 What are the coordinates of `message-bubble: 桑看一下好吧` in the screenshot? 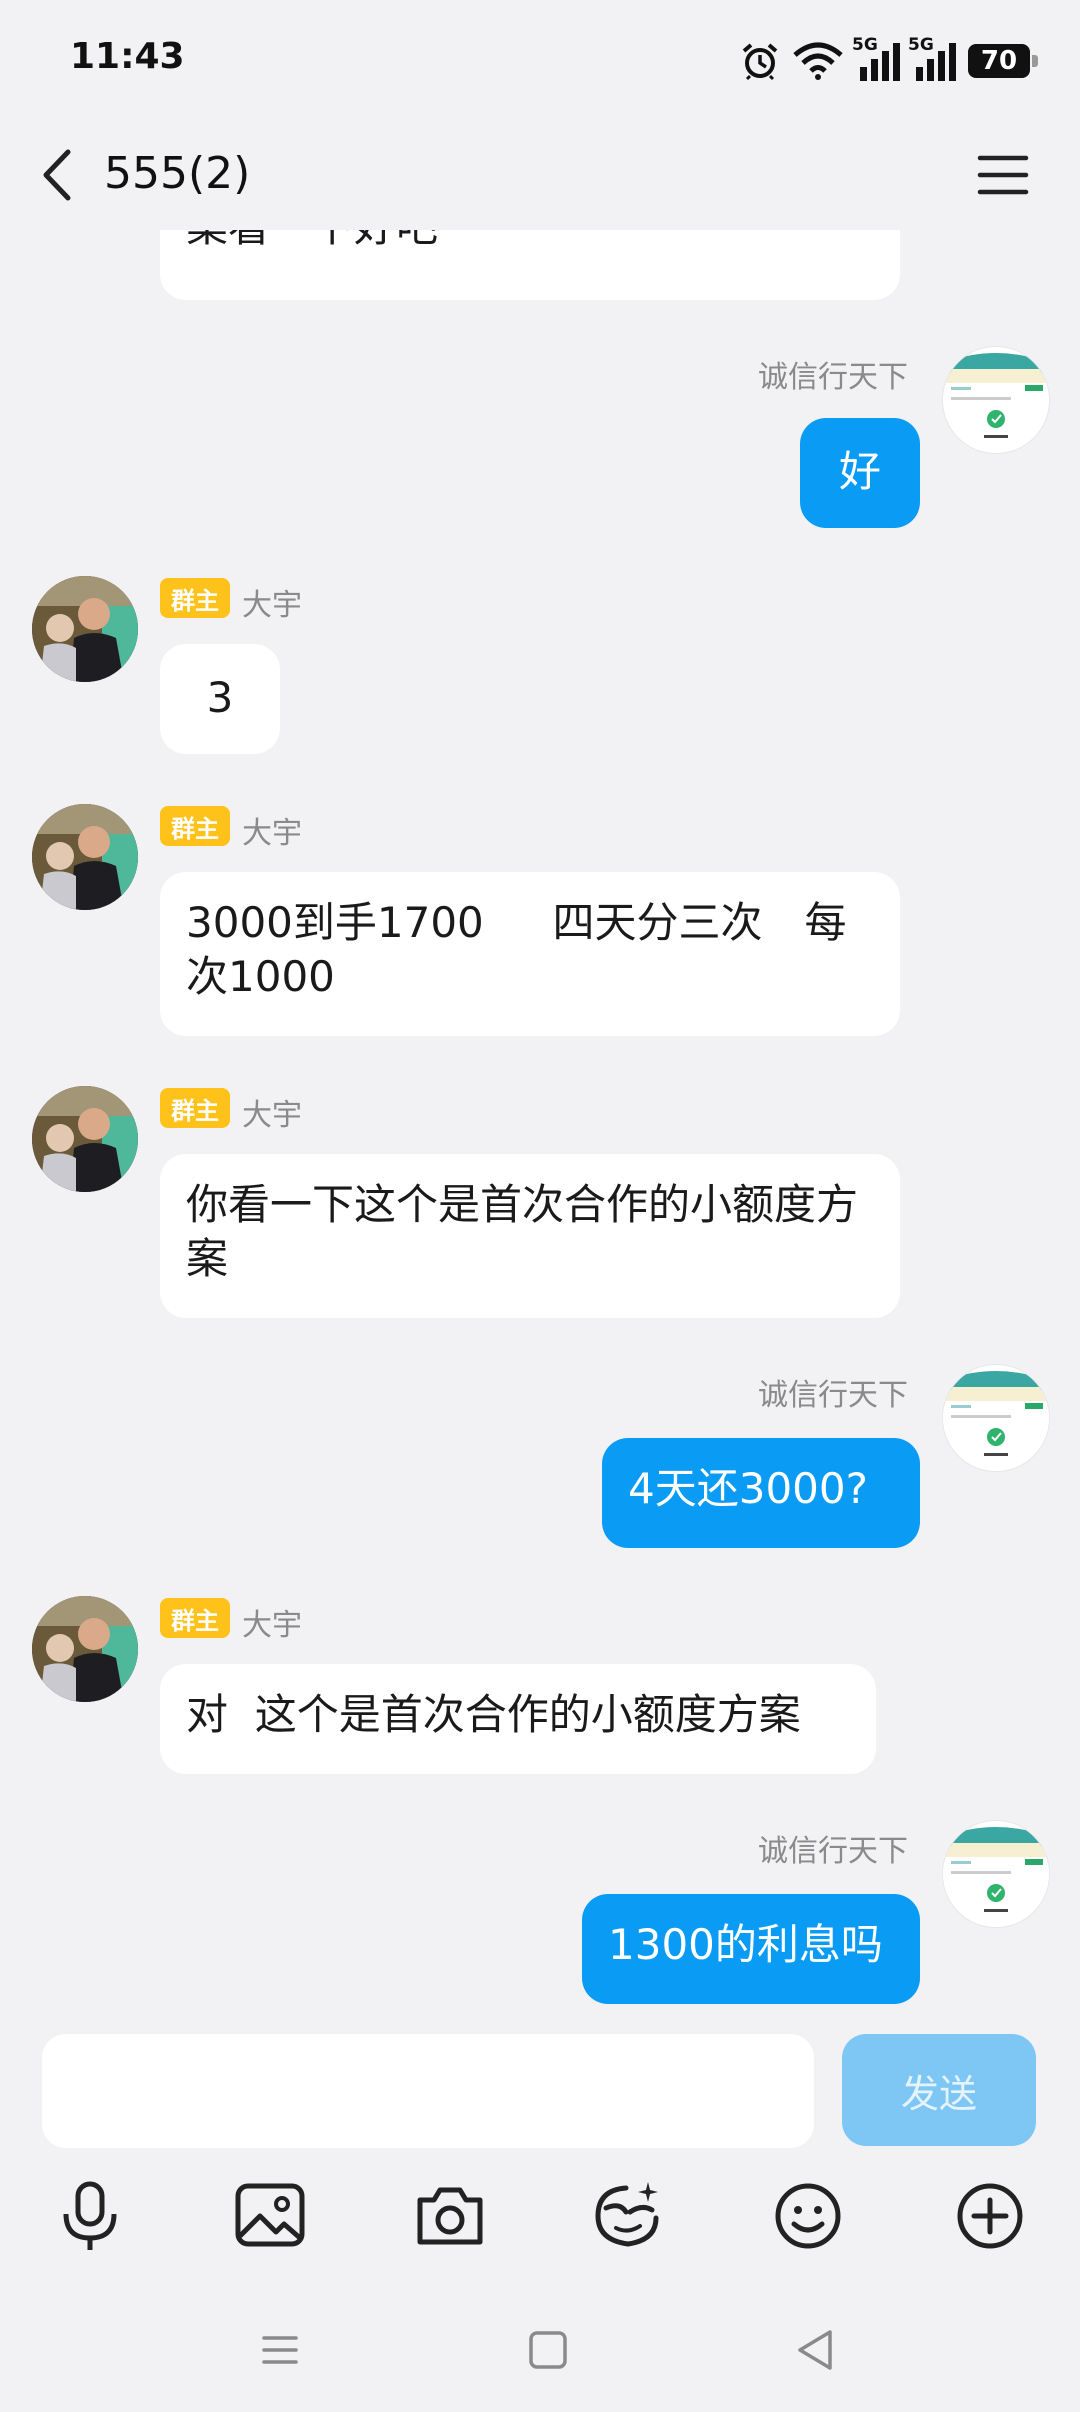 It's located at (530, 265).